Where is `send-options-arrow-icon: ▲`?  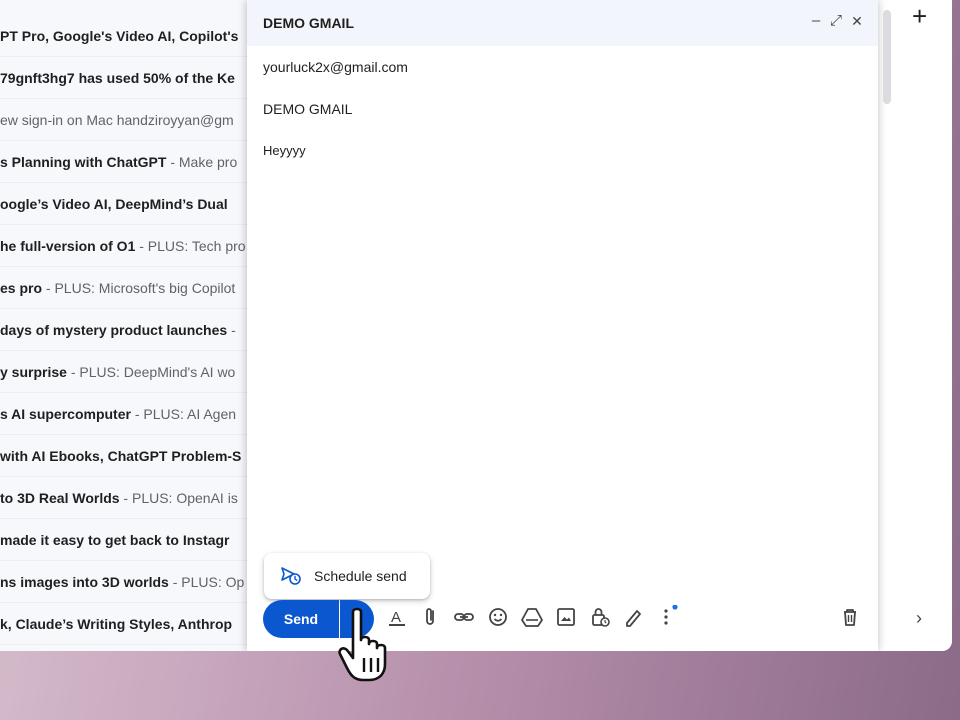
send-options-arrow-icon: ▲ is located at coordinates (356, 616).